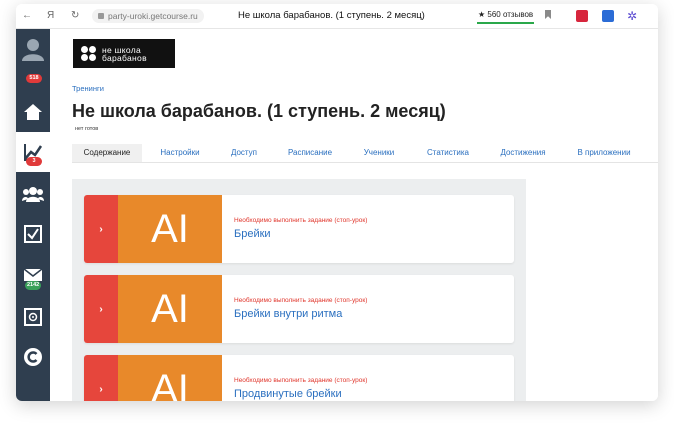 The image size is (674, 428). What do you see at coordinates (608, 16) in the screenshot?
I see `extension-blue-icon` at bounding box center [608, 16].